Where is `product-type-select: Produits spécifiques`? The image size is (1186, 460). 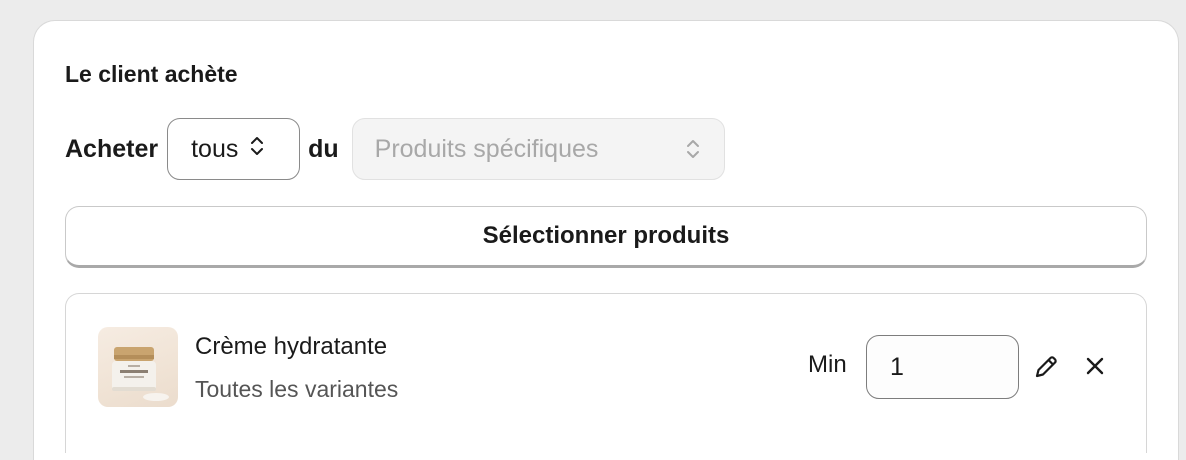
product-type-select: Produits spécifiques is located at coordinates (538, 149).